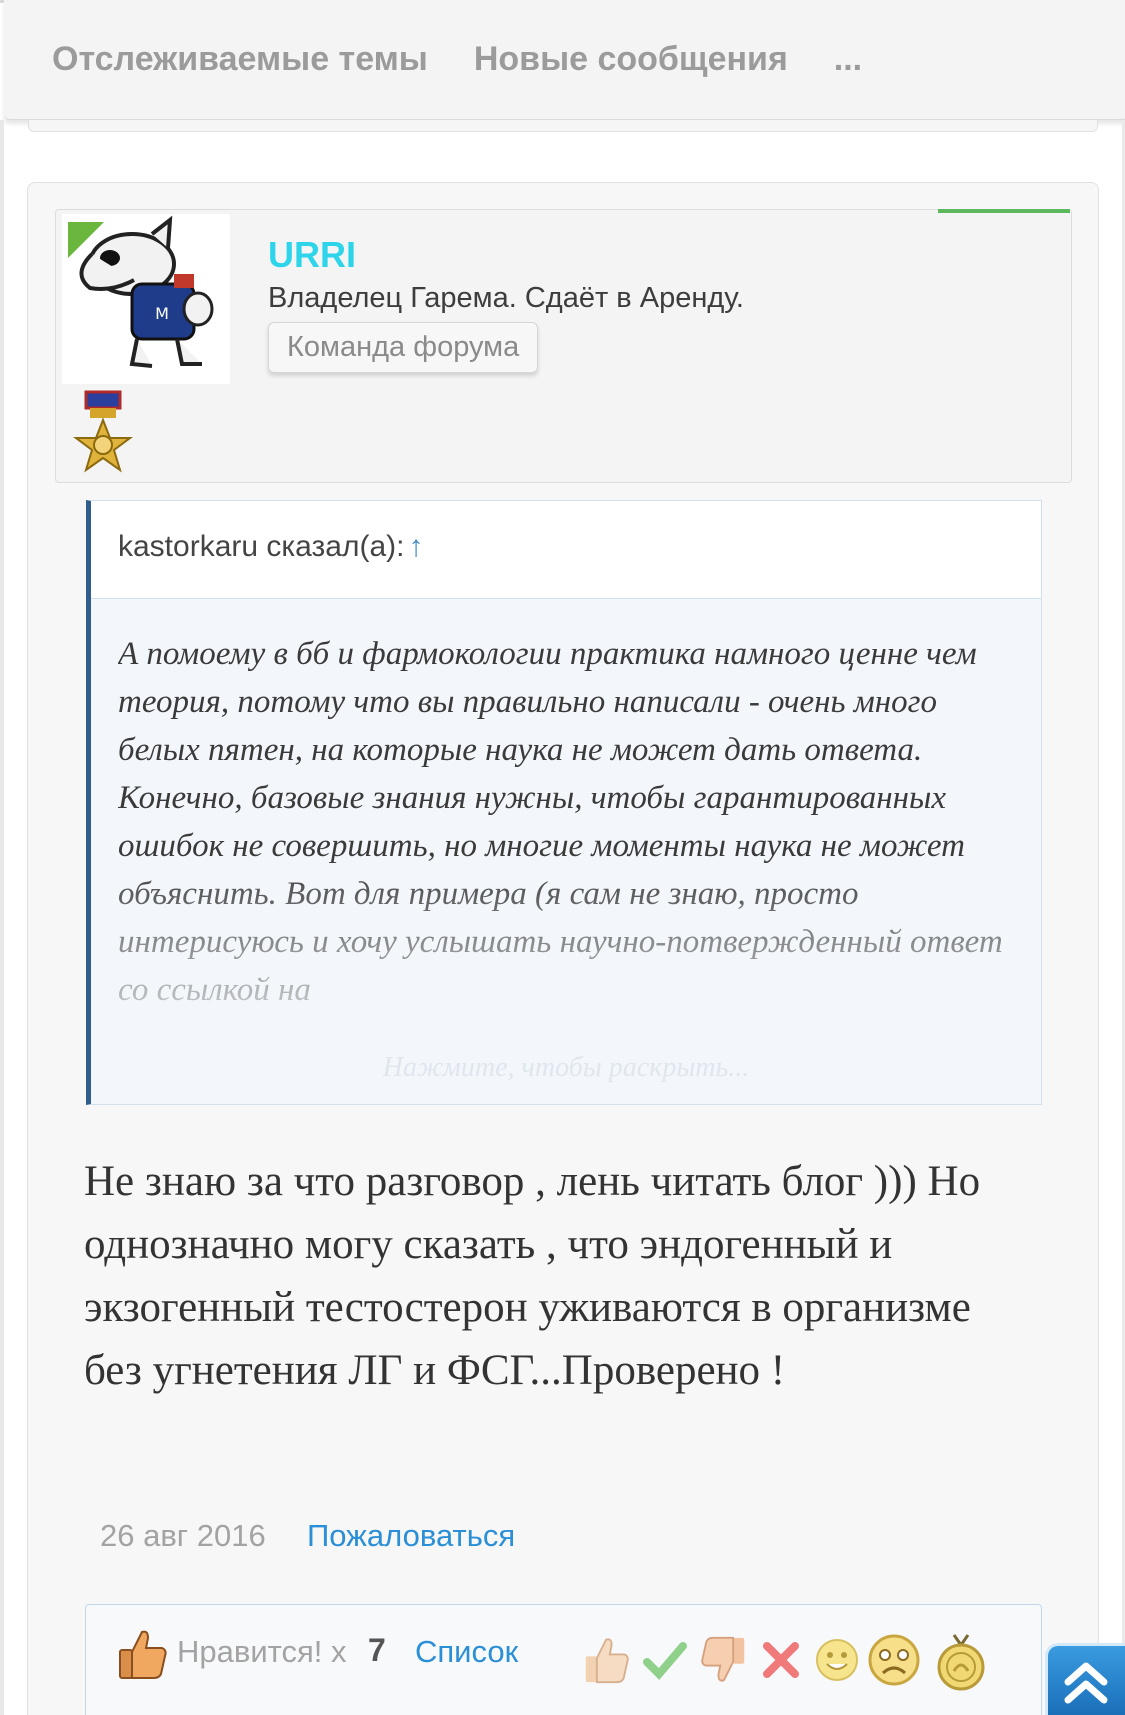  What do you see at coordinates (183, 1536) in the screenshot?
I see `post-date: 26 авг 2016` at bounding box center [183, 1536].